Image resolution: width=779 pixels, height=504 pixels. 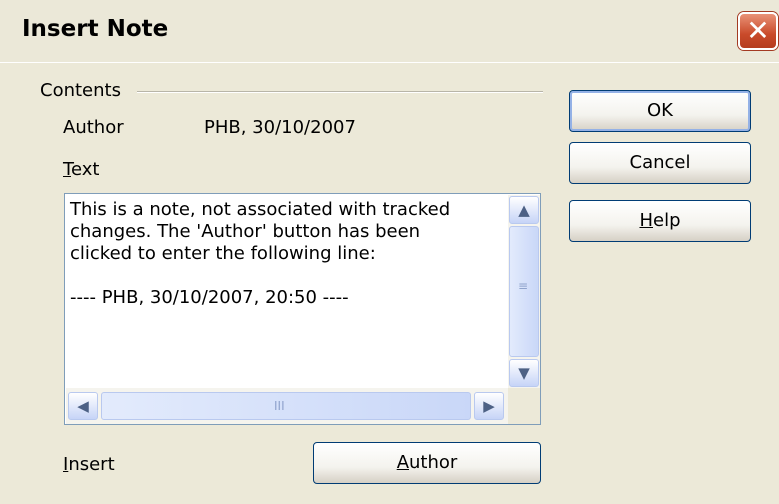 I want to click on scroll-up-button: ▲, so click(x=524, y=210).